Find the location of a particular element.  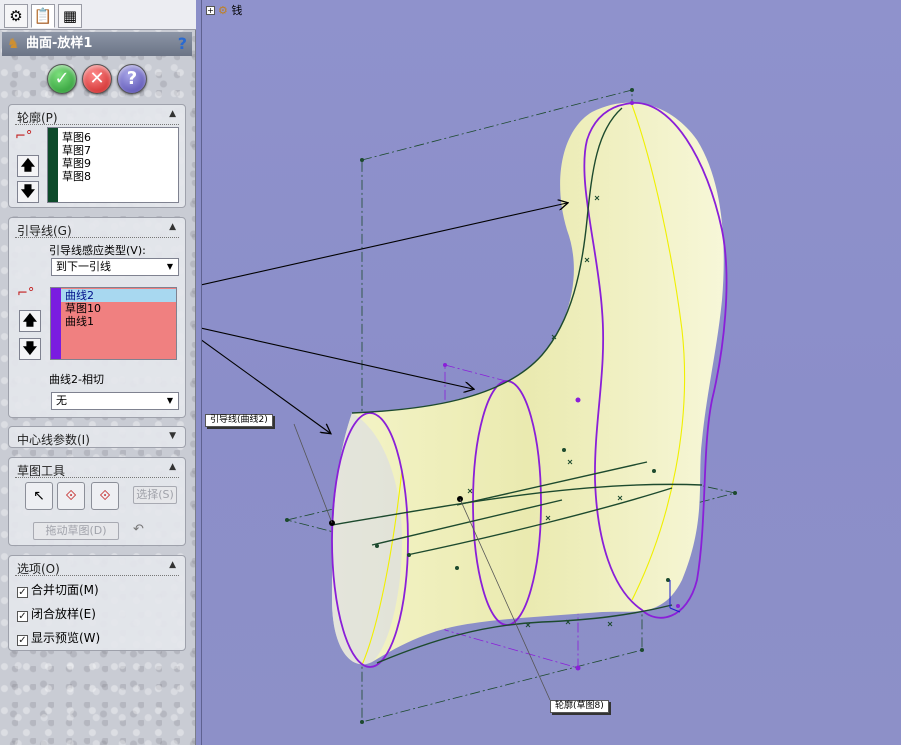

guide-move-down-button: 🡇 is located at coordinates (30, 349).